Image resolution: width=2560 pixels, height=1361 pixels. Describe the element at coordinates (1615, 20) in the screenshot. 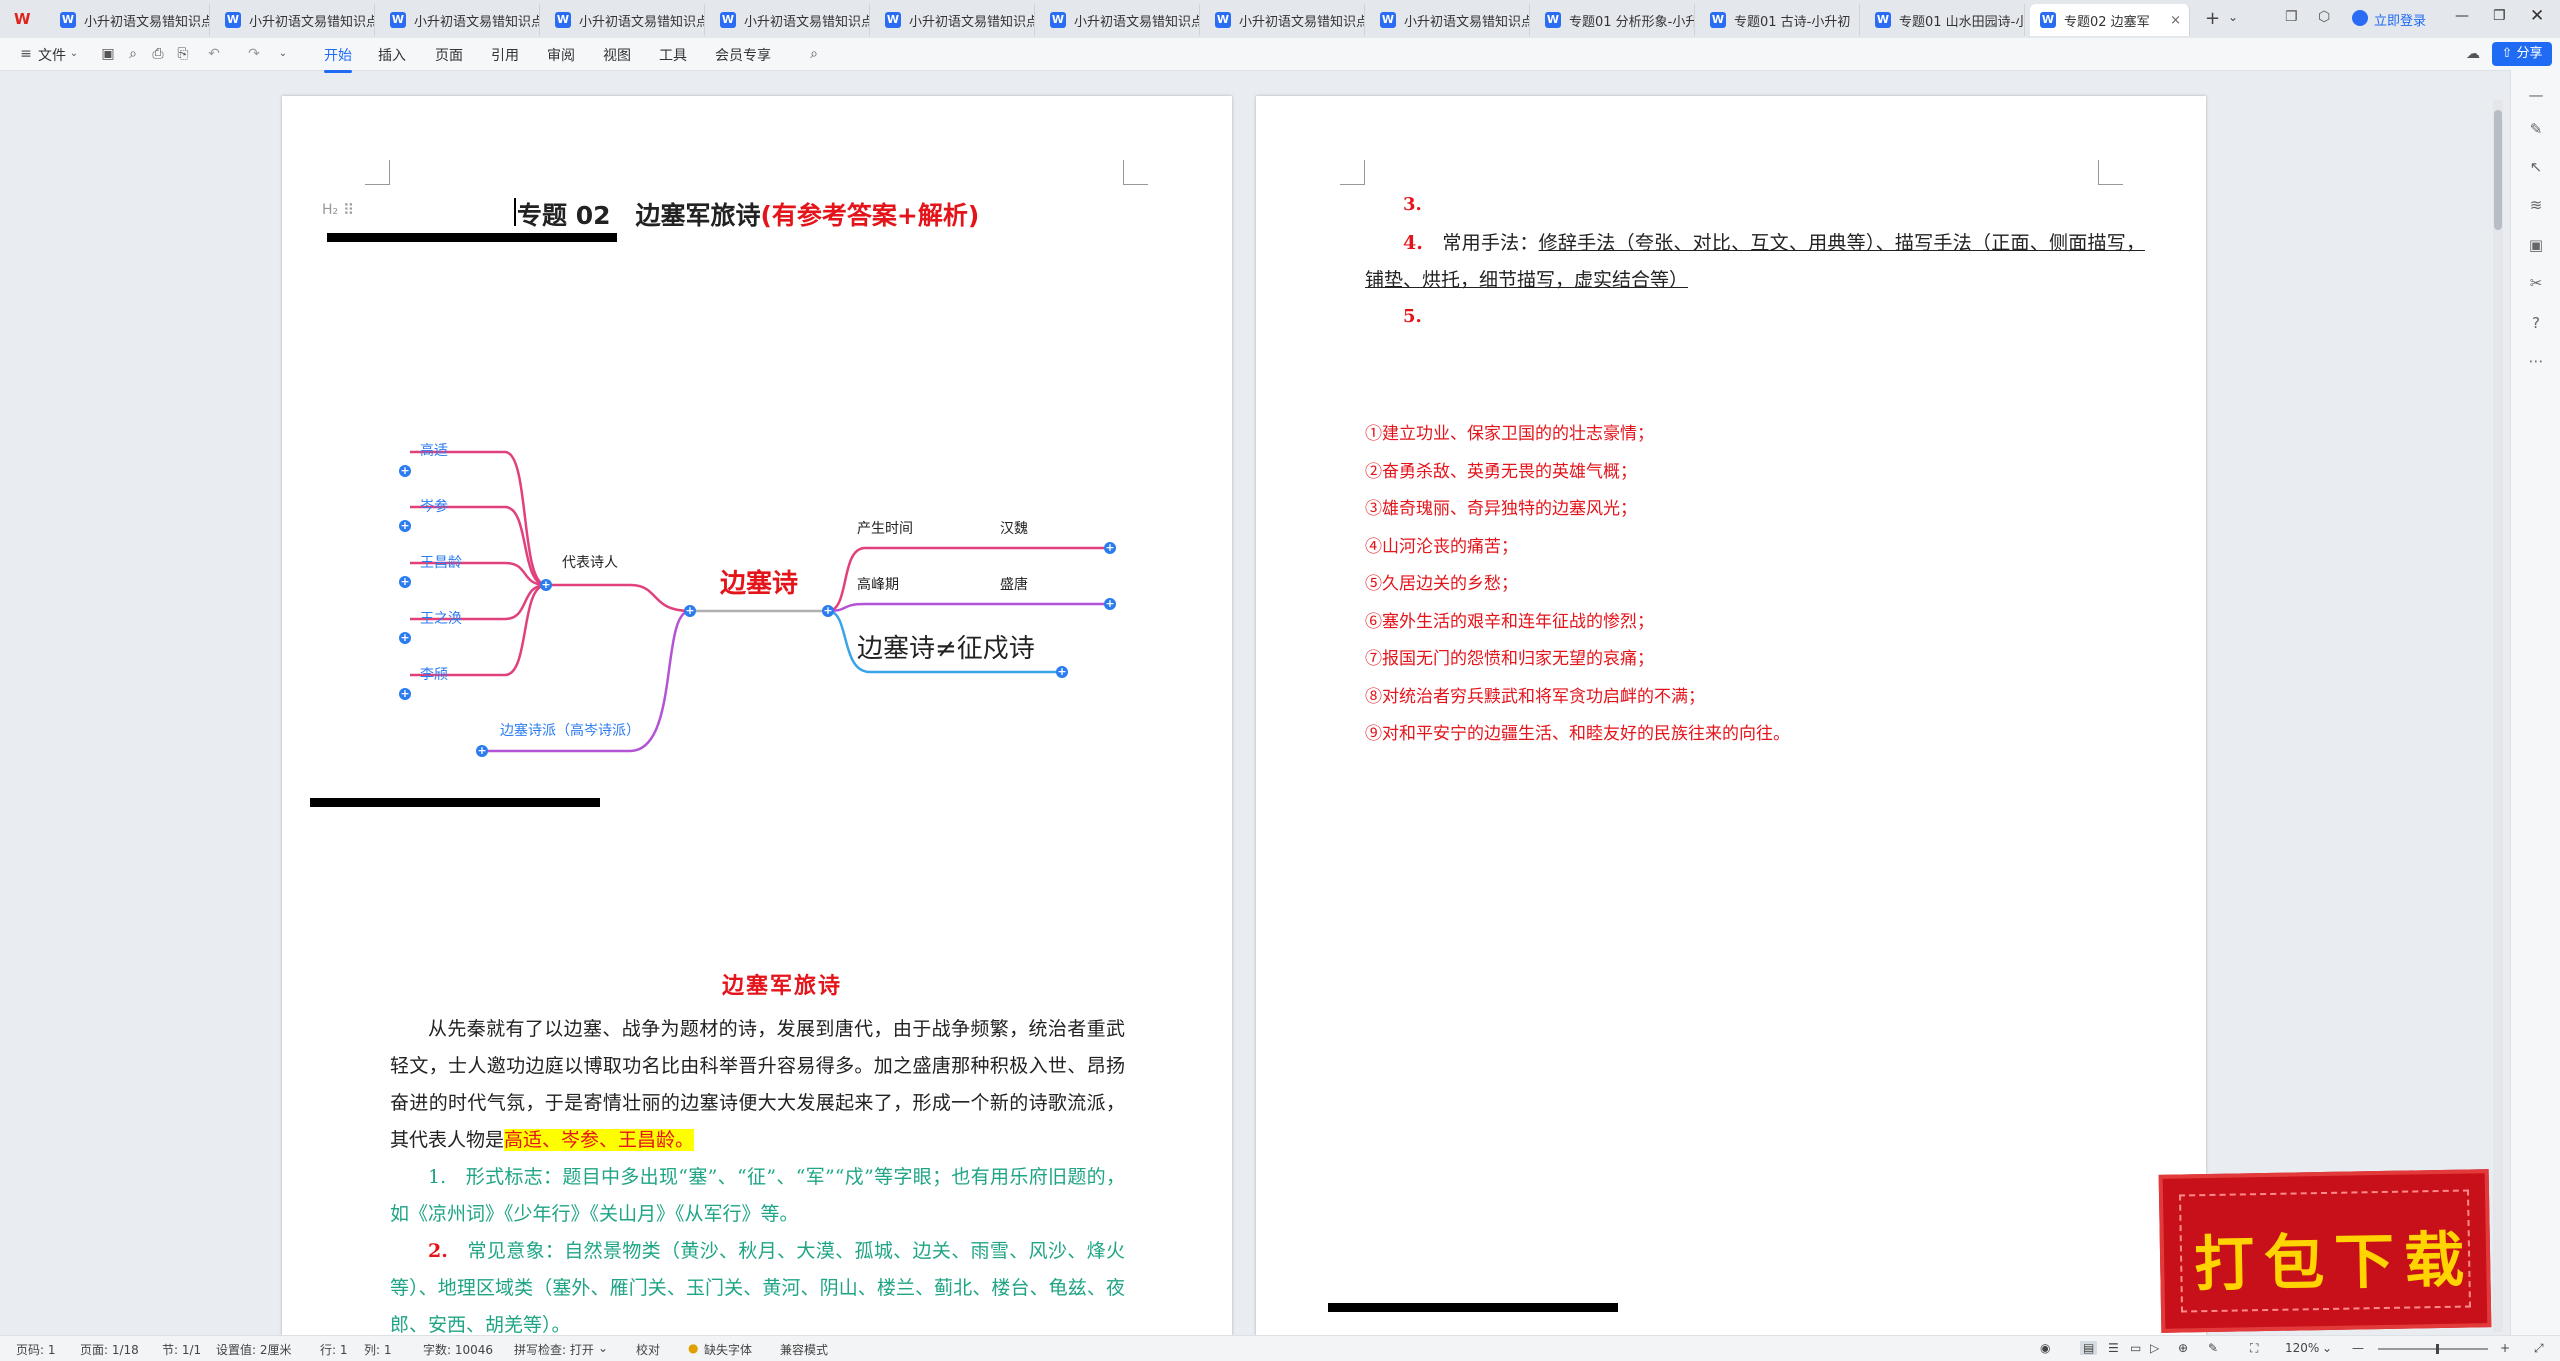

I see `doc-tab: W 专题01 分析形象-小升` at that location.